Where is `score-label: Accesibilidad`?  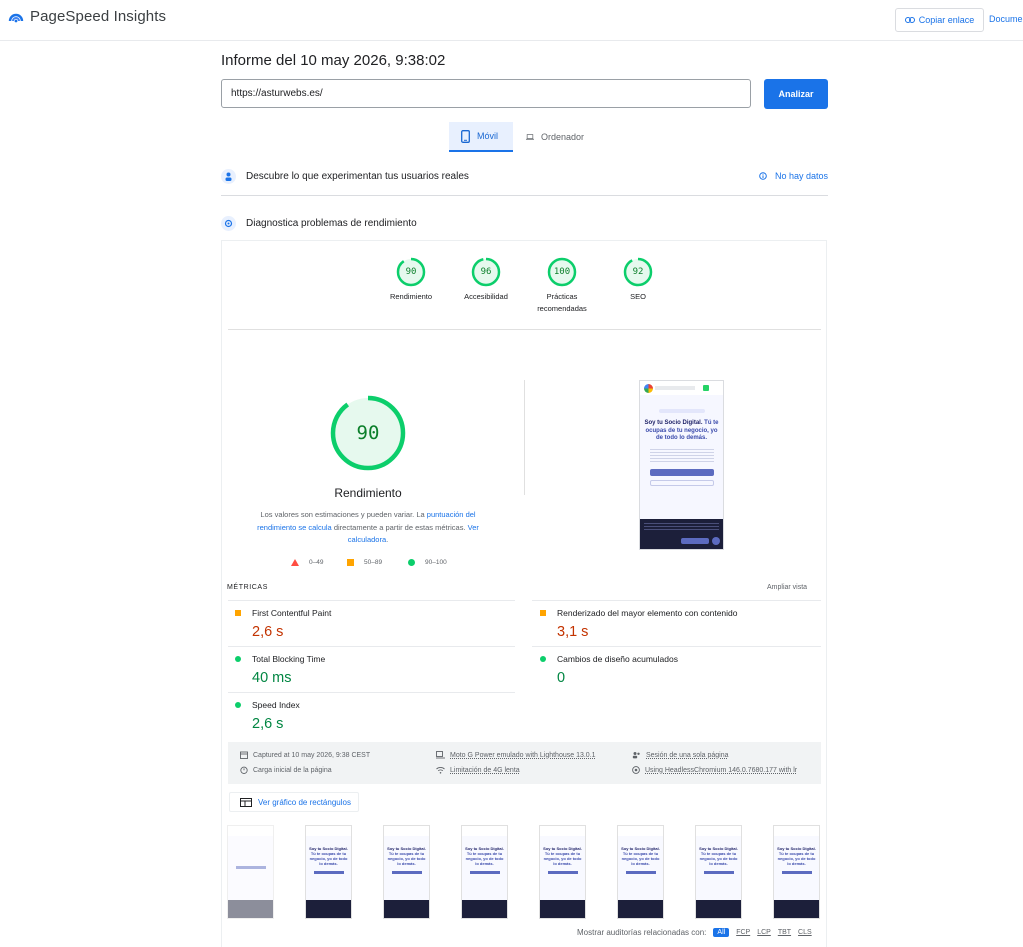
score-label: Accesibilidad is located at coordinates (486, 296).